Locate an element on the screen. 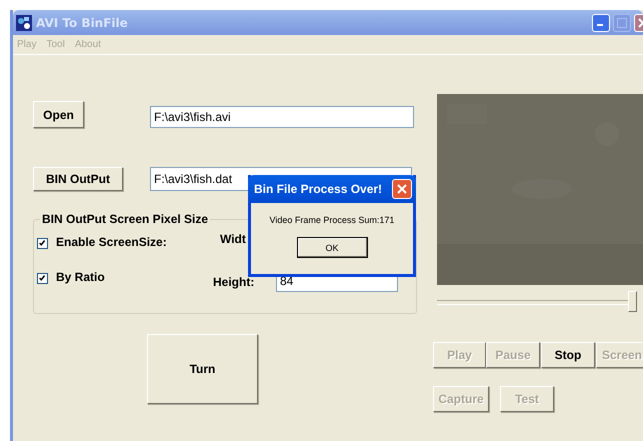  dialog-title: Bin File Process Over! is located at coordinates (318, 189).